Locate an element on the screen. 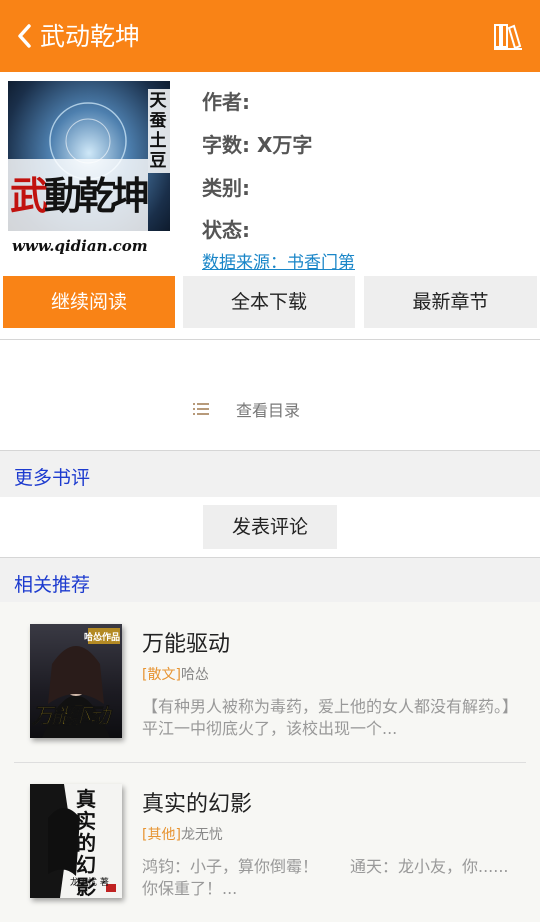 The width and height of the screenshot is (540, 922). recommend-heading: 相关推荐 is located at coordinates (52, 585).